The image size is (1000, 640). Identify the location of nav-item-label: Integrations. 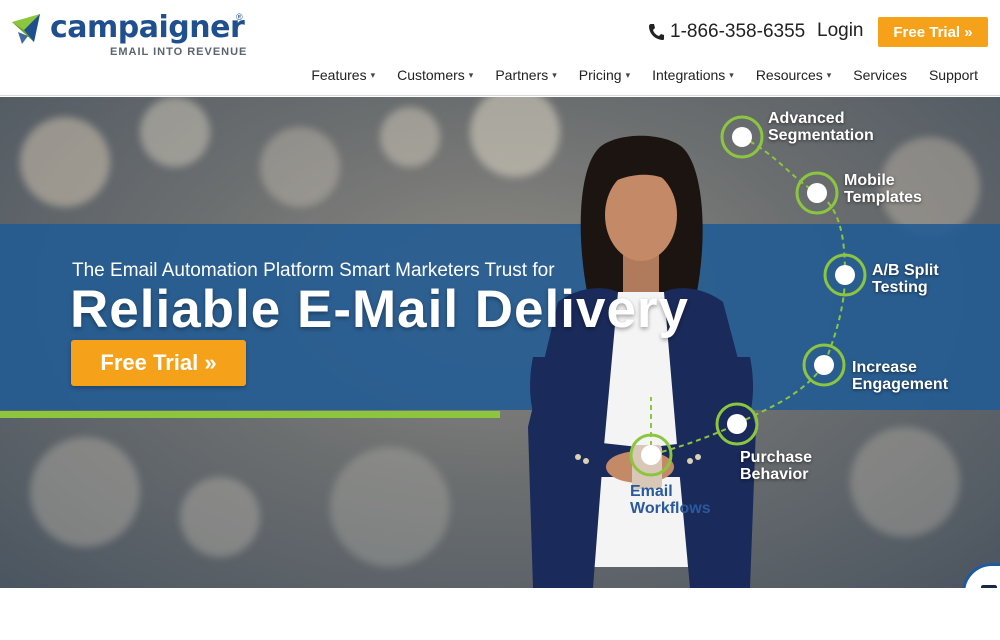
(689, 75).